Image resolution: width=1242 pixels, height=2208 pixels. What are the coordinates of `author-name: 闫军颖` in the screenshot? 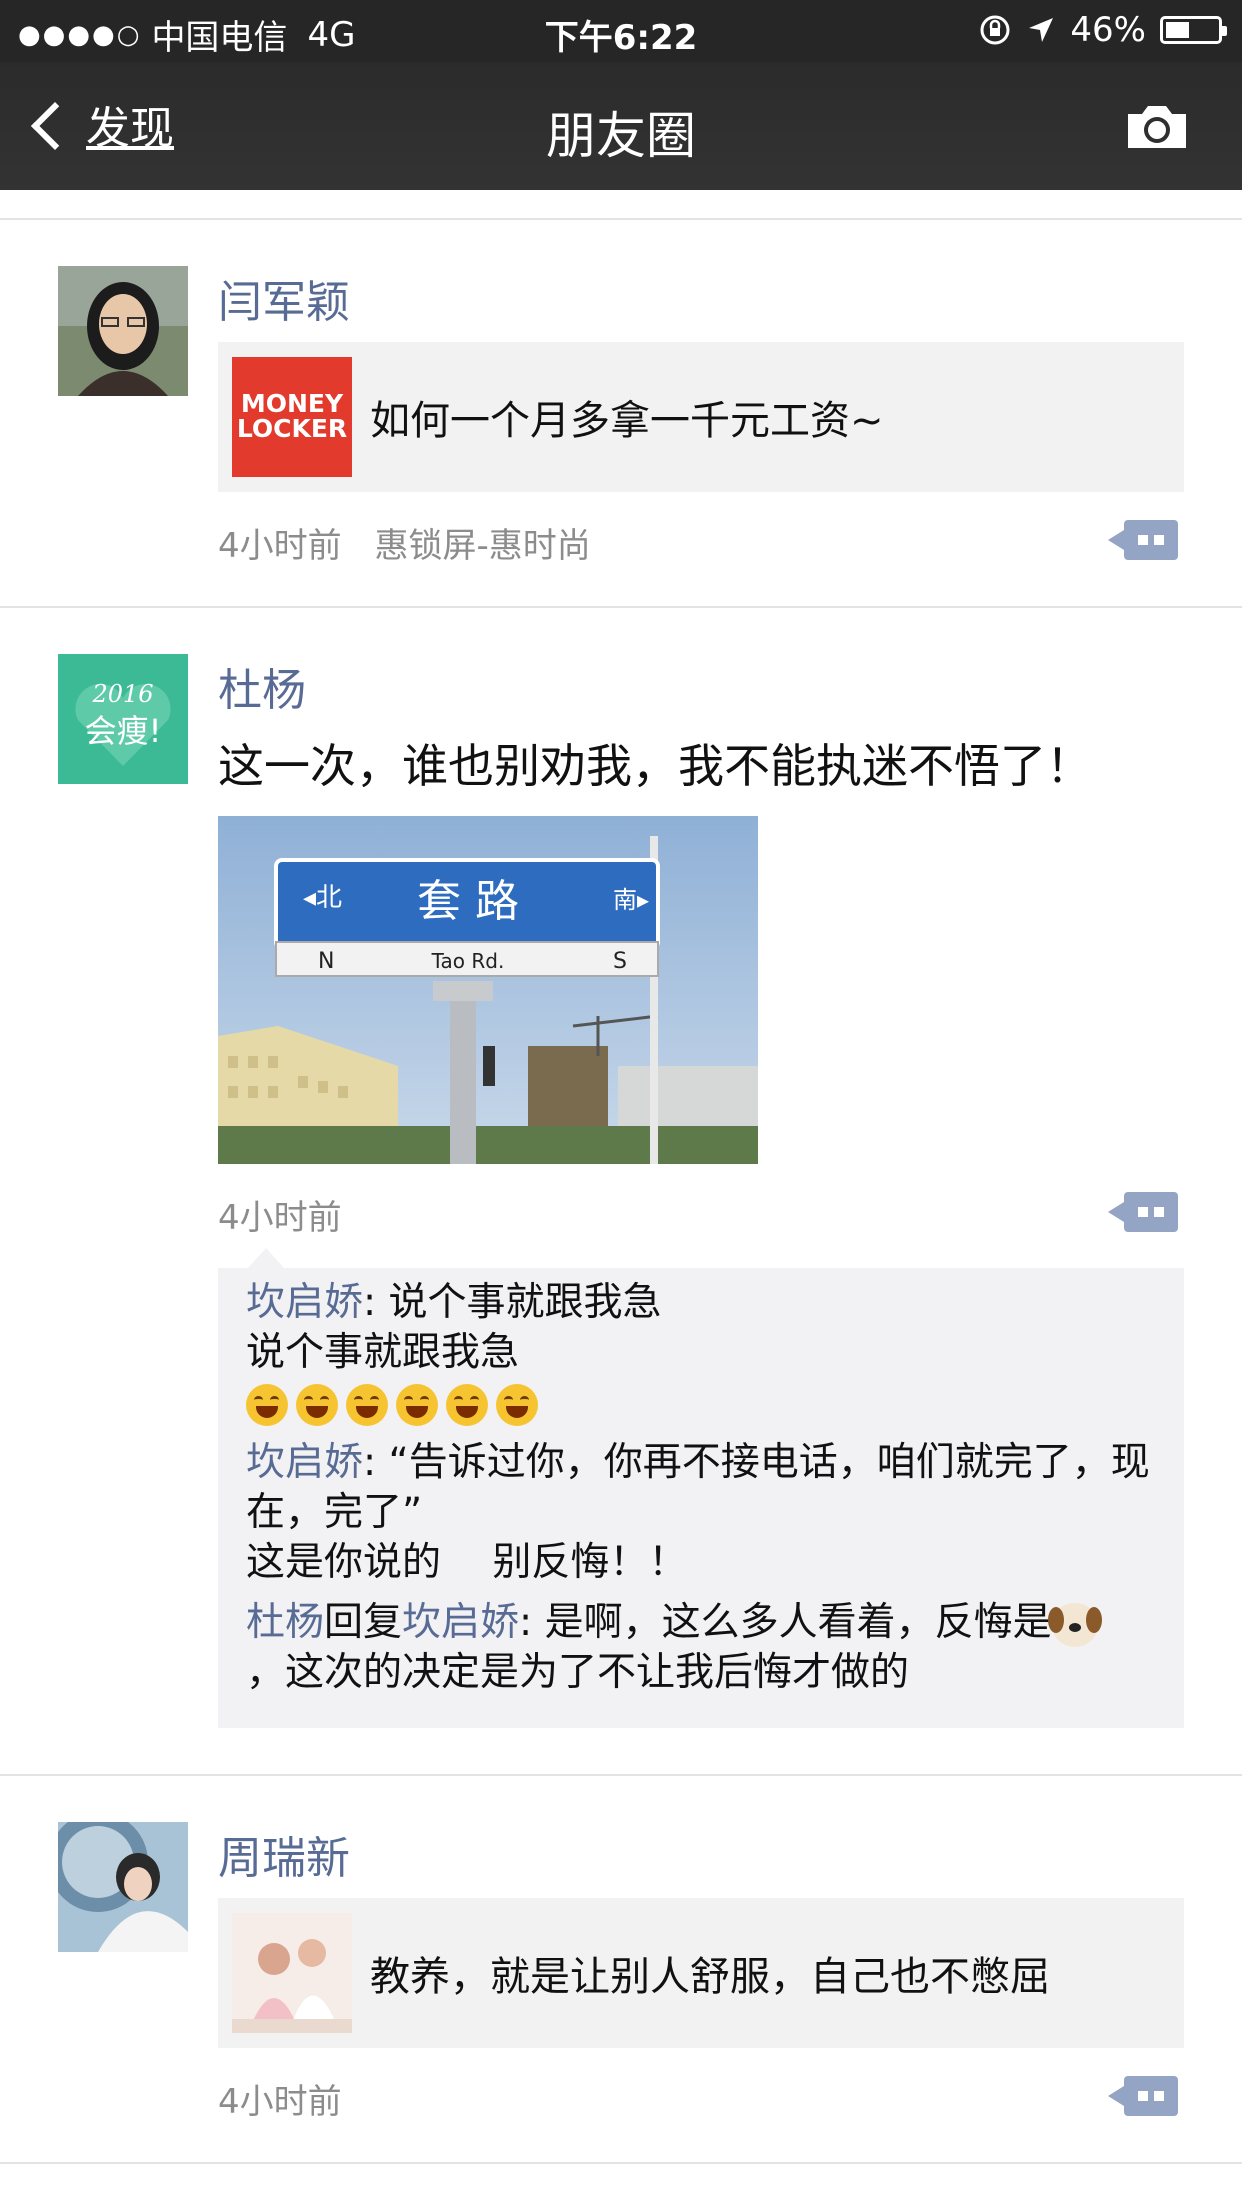 It's located at (284, 298).